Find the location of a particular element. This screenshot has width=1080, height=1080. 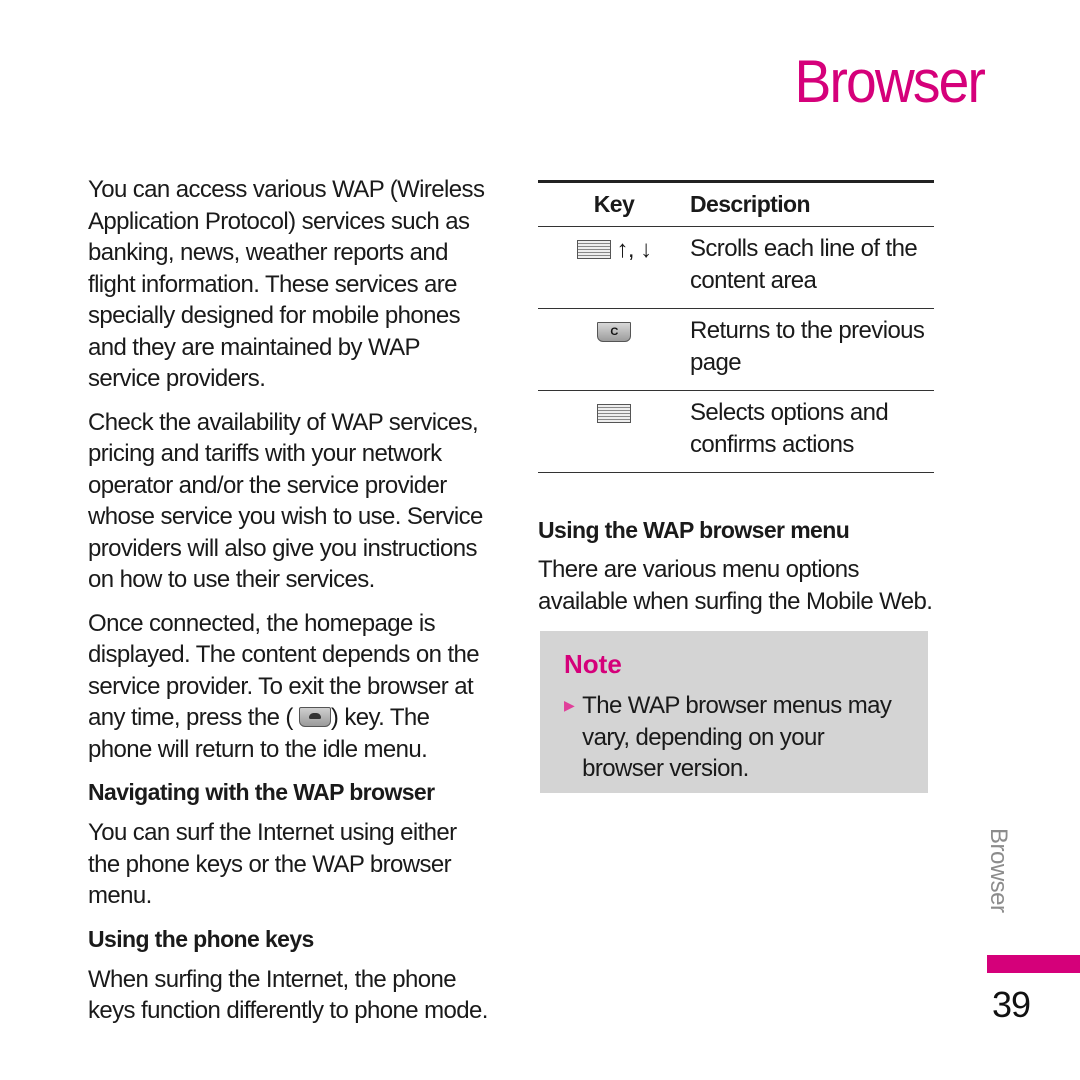

table-row: Selects options and confirms actions is located at coordinates (736, 431).